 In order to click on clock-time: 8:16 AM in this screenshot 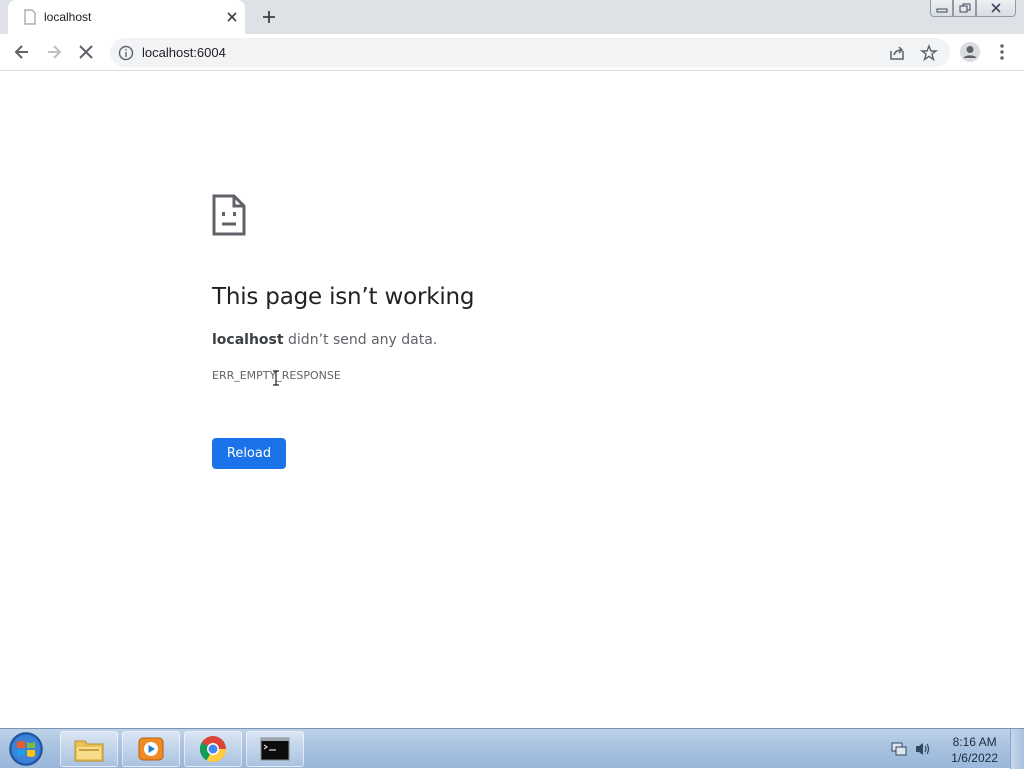, I will do `click(974, 742)`.